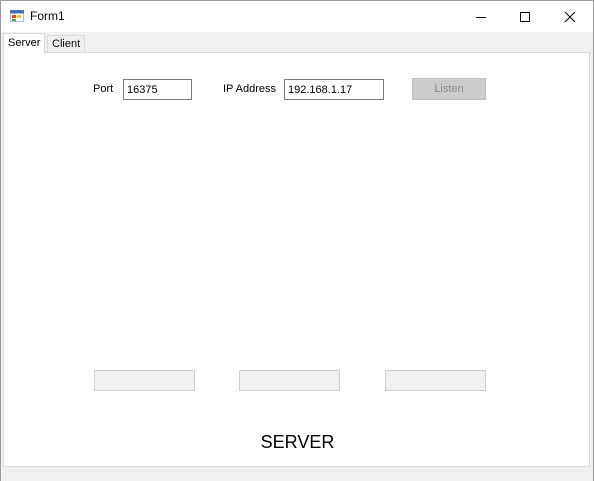 The image size is (594, 481). Describe the element at coordinates (17, 16) in the screenshot. I see `form-app-icon` at that location.